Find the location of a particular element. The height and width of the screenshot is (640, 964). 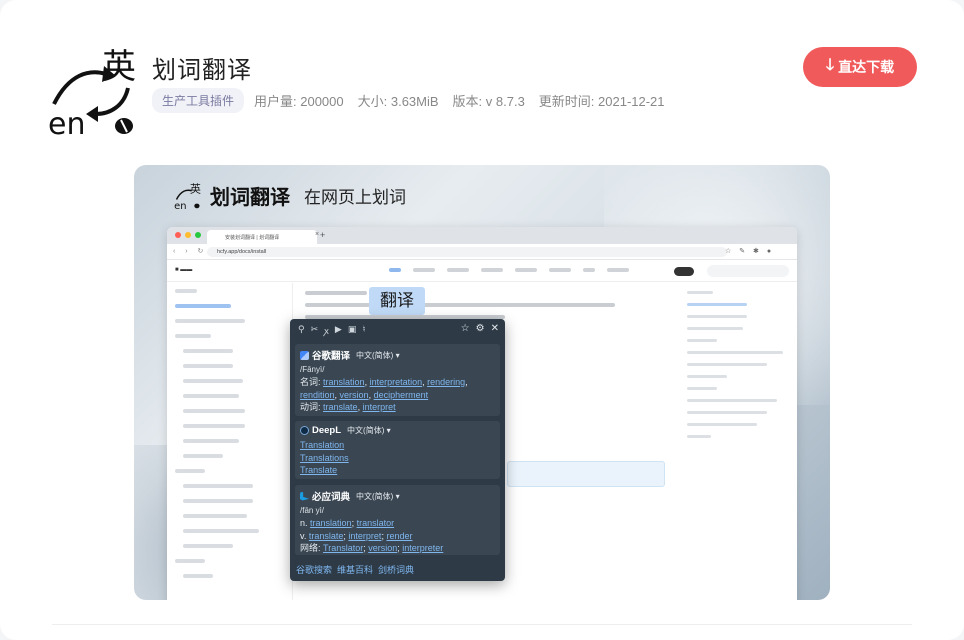

gear-icon: ⚙ is located at coordinates (480, 328).